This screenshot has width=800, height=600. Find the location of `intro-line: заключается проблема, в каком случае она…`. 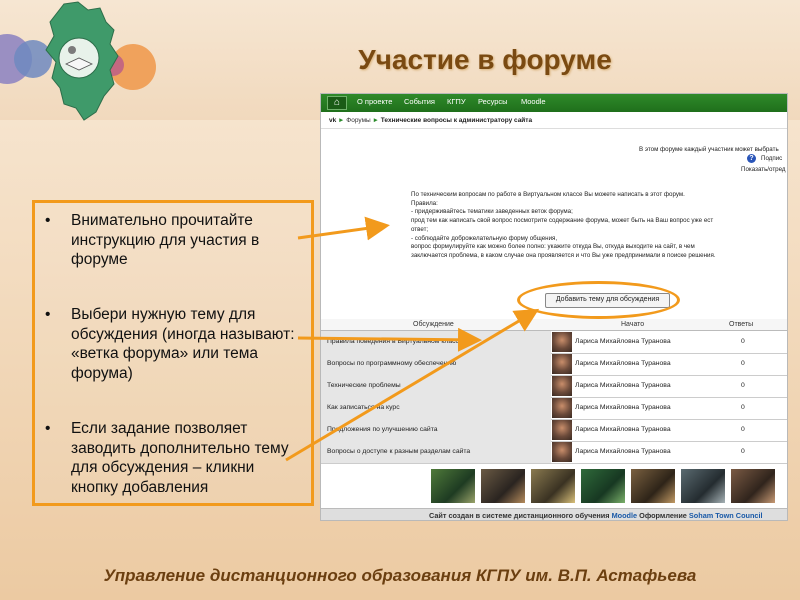

intro-line: заключается проблема, в каком случае она… is located at coordinates (563, 255).